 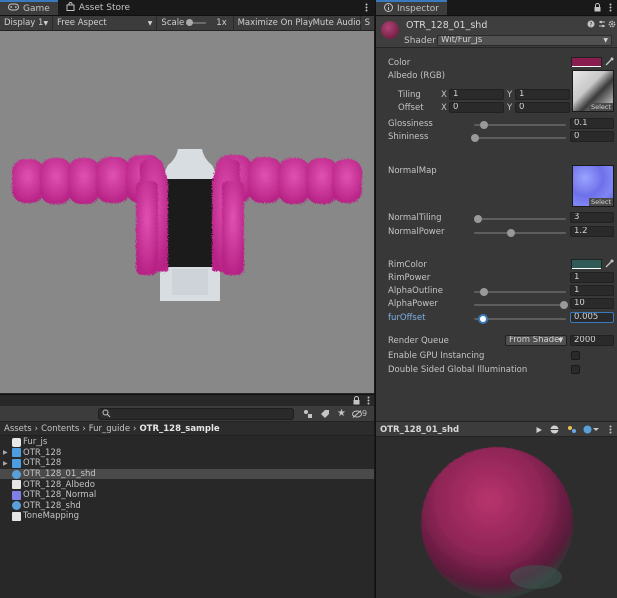 I want to click on tiling-y-field: 1, so click(x=542, y=94).